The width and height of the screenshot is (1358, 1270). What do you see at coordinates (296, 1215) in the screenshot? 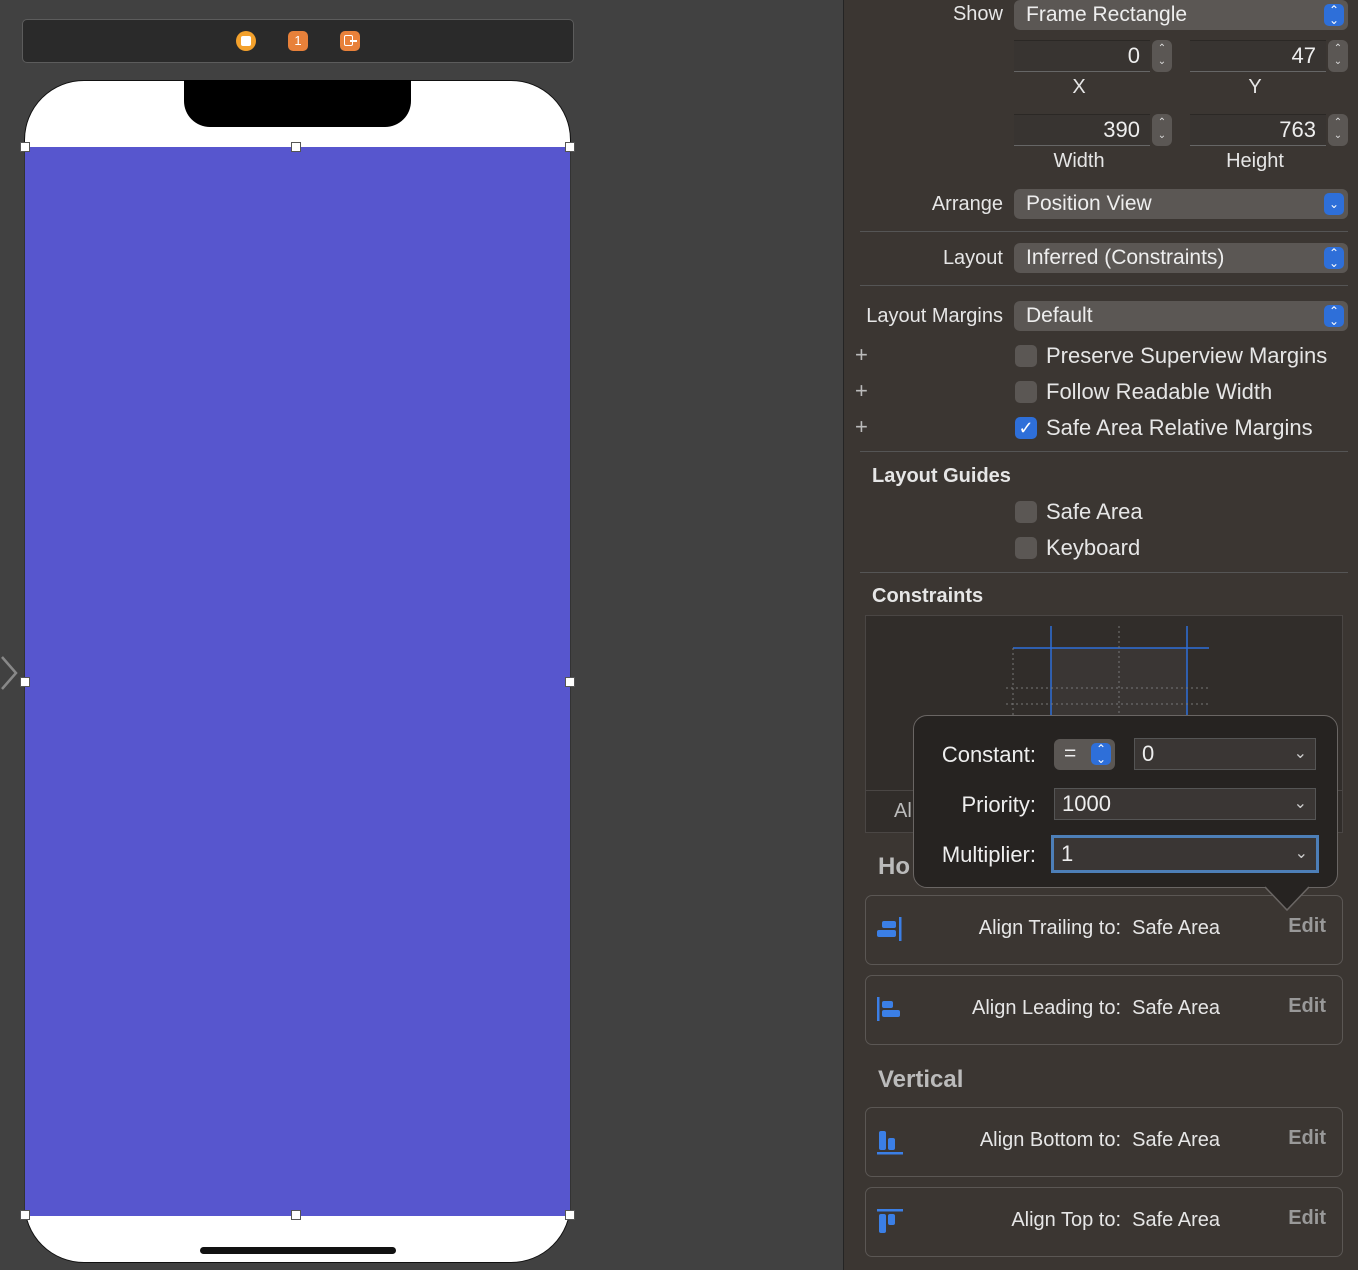
I see `resize-handle-bottom` at bounding box center [296, 1215].